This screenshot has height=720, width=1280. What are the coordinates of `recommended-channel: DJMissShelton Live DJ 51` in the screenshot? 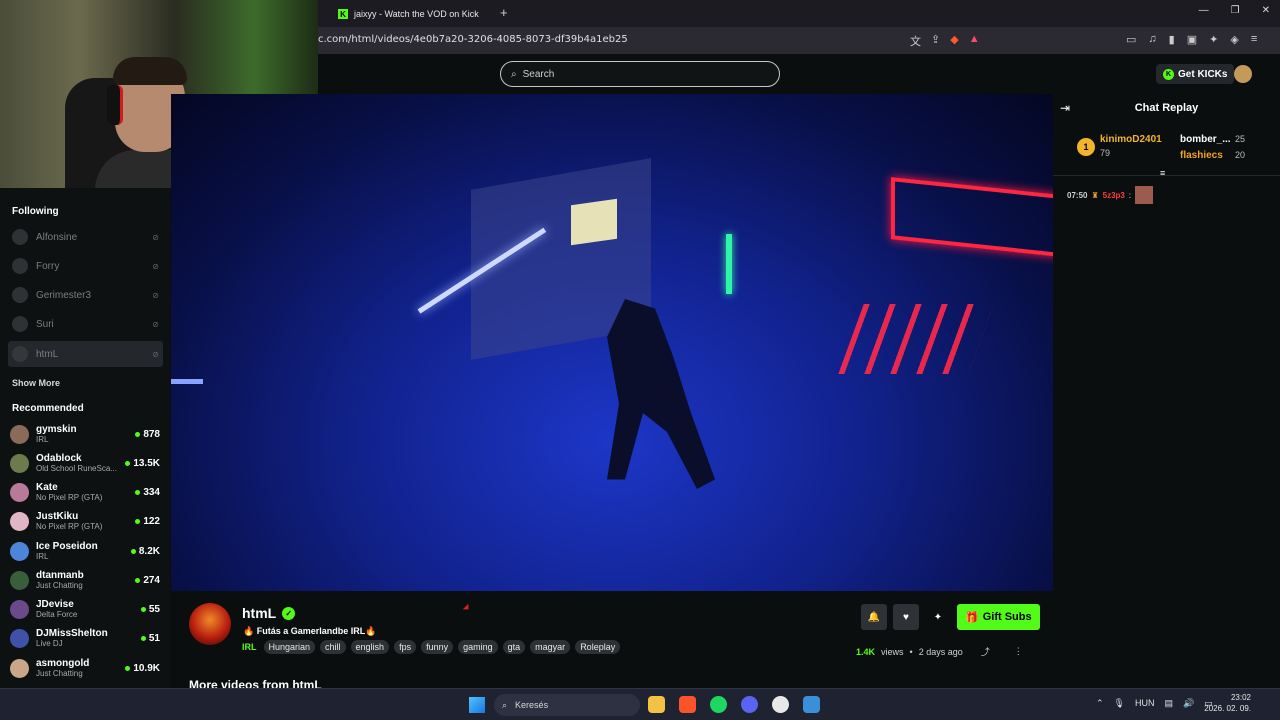 It's located at (85, 638).